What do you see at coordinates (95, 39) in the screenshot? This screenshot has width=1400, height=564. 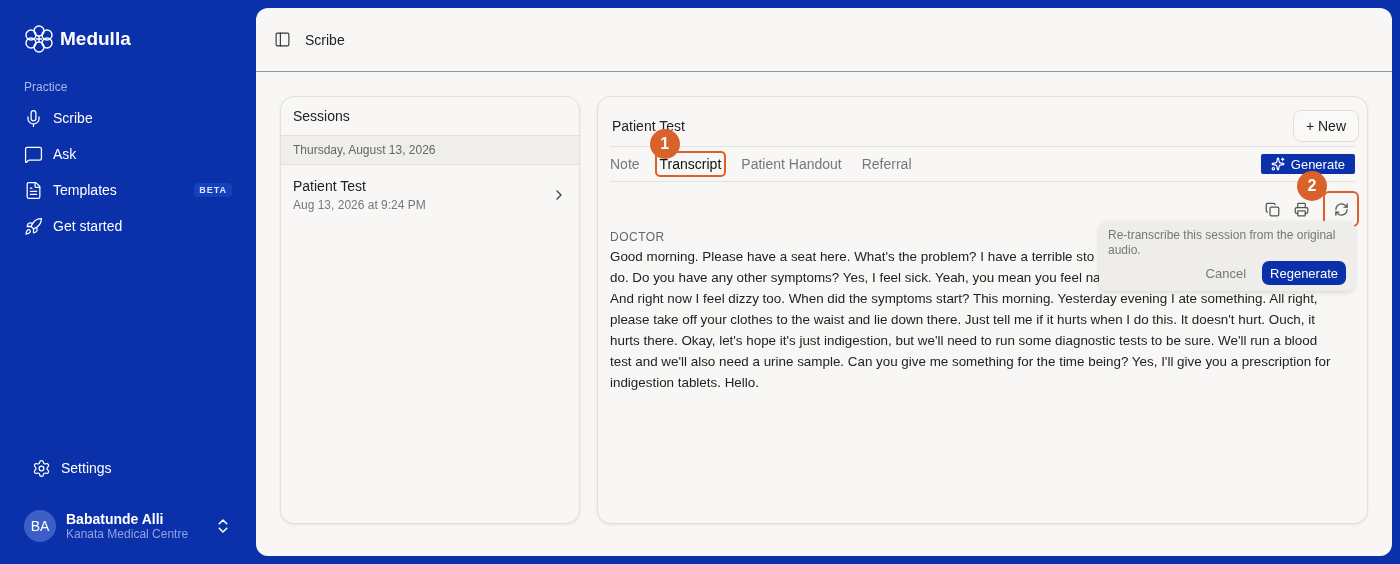 I see `brand-name: Medulla` at bounding box center [95, 39].